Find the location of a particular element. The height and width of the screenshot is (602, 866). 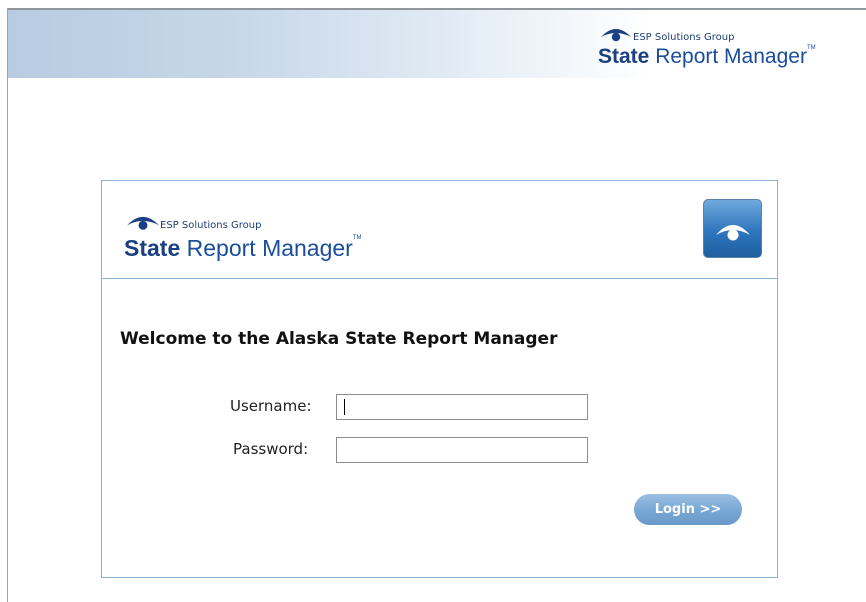

card-logo-product-rest: Report Manager is located at coordinates (266, 248).